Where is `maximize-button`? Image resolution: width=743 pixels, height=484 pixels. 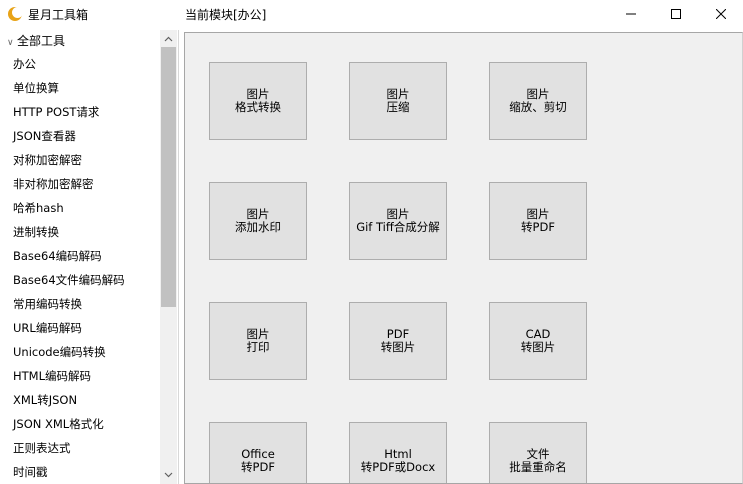
maximize-button is located at coordinates (676, 15).